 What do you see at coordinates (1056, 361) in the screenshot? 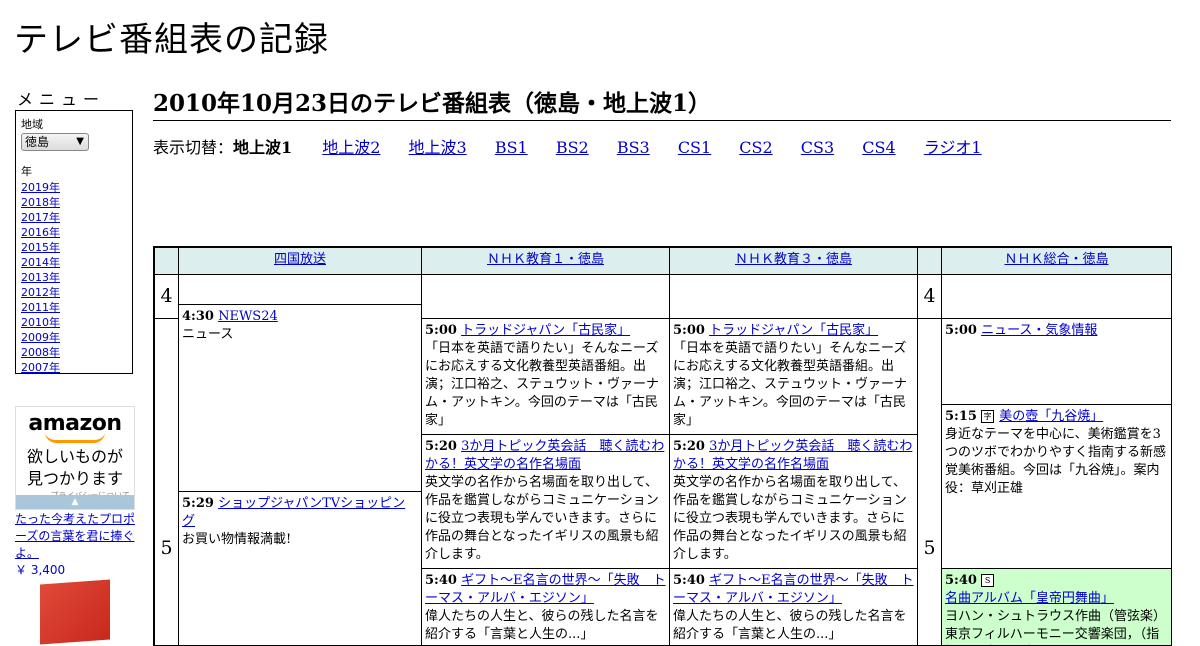
I see `program-cell: 5:00 ニュース・気象情報` at bounding box center [1056, 361].